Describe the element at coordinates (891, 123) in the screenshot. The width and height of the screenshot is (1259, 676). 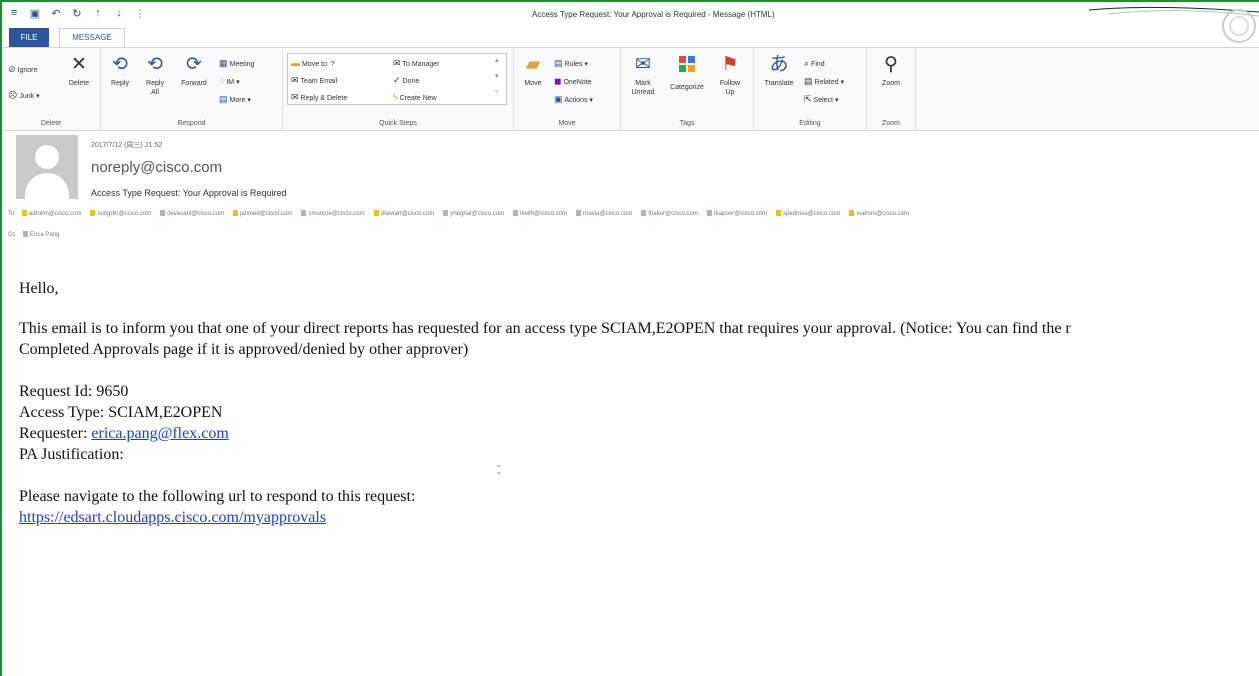
I see `zoom-group-label: Zoom` at that location.